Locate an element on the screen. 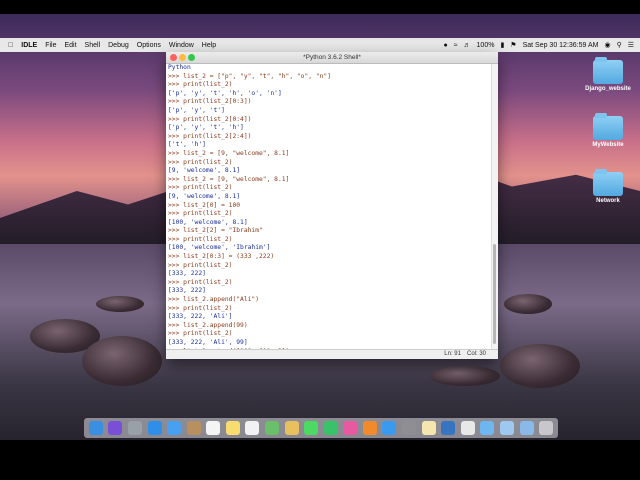 This screenshot has height=480, width=640. safari-icon is located at coordinates (154, 428).